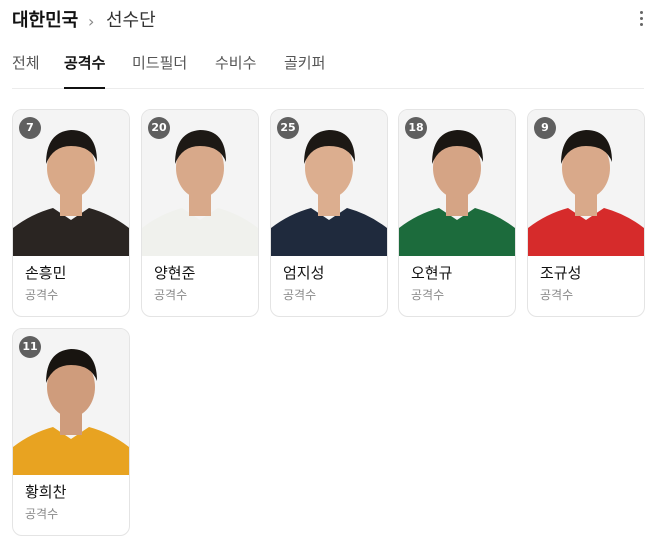 Image resolution: width=652 pixels, height=545 pixels. I want to click on player-card: 7 손흥민 공격수, so click(71, 213).